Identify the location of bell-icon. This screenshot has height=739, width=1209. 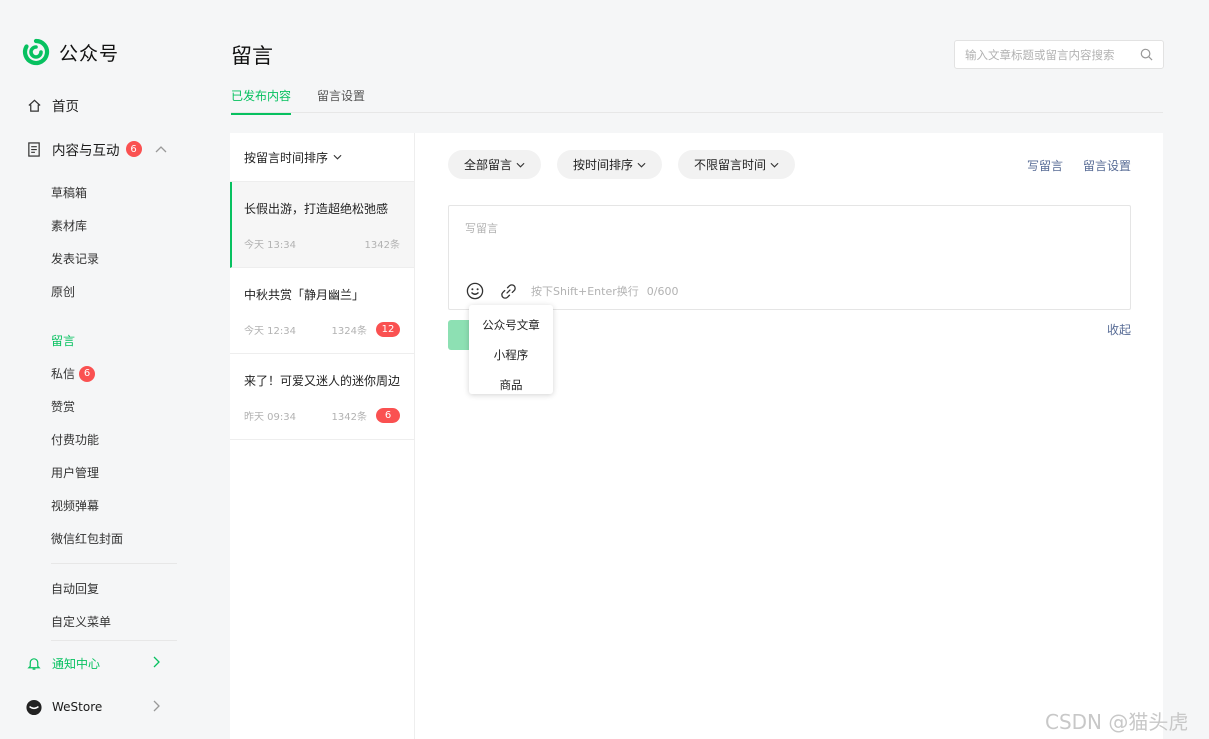
(34, 664).